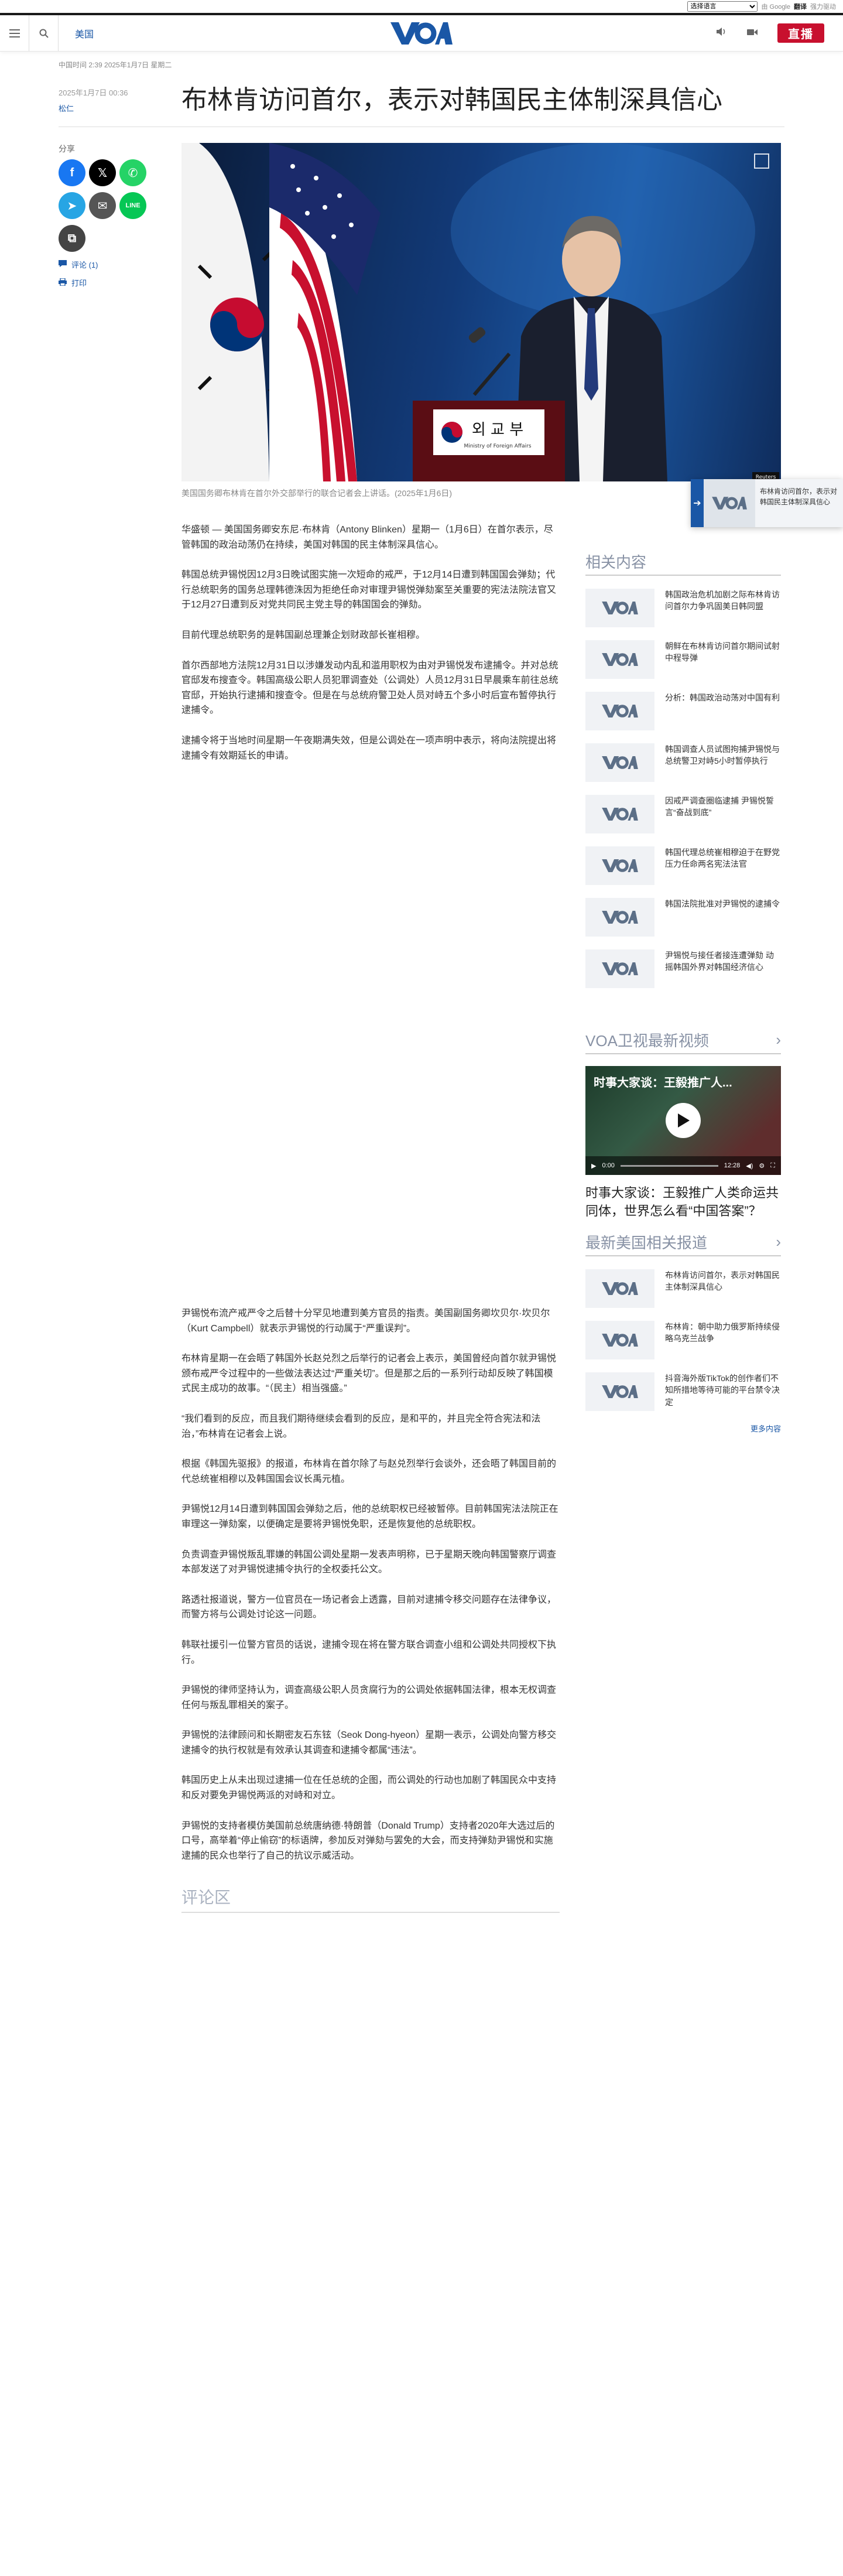  Describe the element at coordinates (719, 807) in the screenshot. I see `related-item-title: 因戒严调查圈临逮捕 尹锡悦誓言“奋战到底”` at that location.